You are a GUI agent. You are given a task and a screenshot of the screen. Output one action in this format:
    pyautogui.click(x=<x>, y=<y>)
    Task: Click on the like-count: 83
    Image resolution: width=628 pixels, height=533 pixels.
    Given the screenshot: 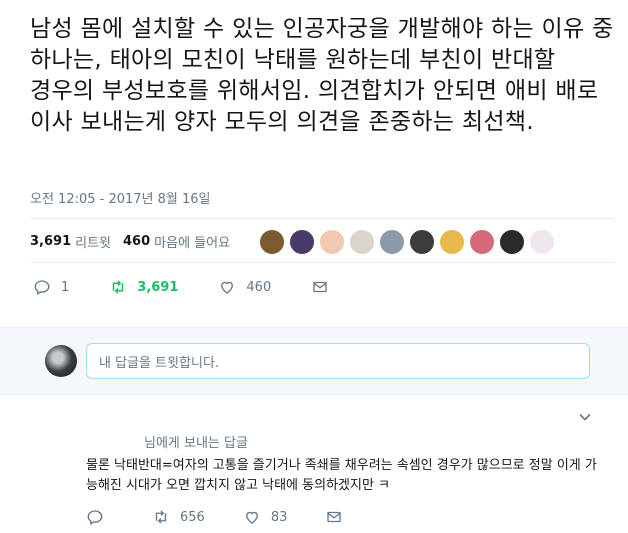 What is the action you would take?
    pyautogui.click(x=279, y=517)
    